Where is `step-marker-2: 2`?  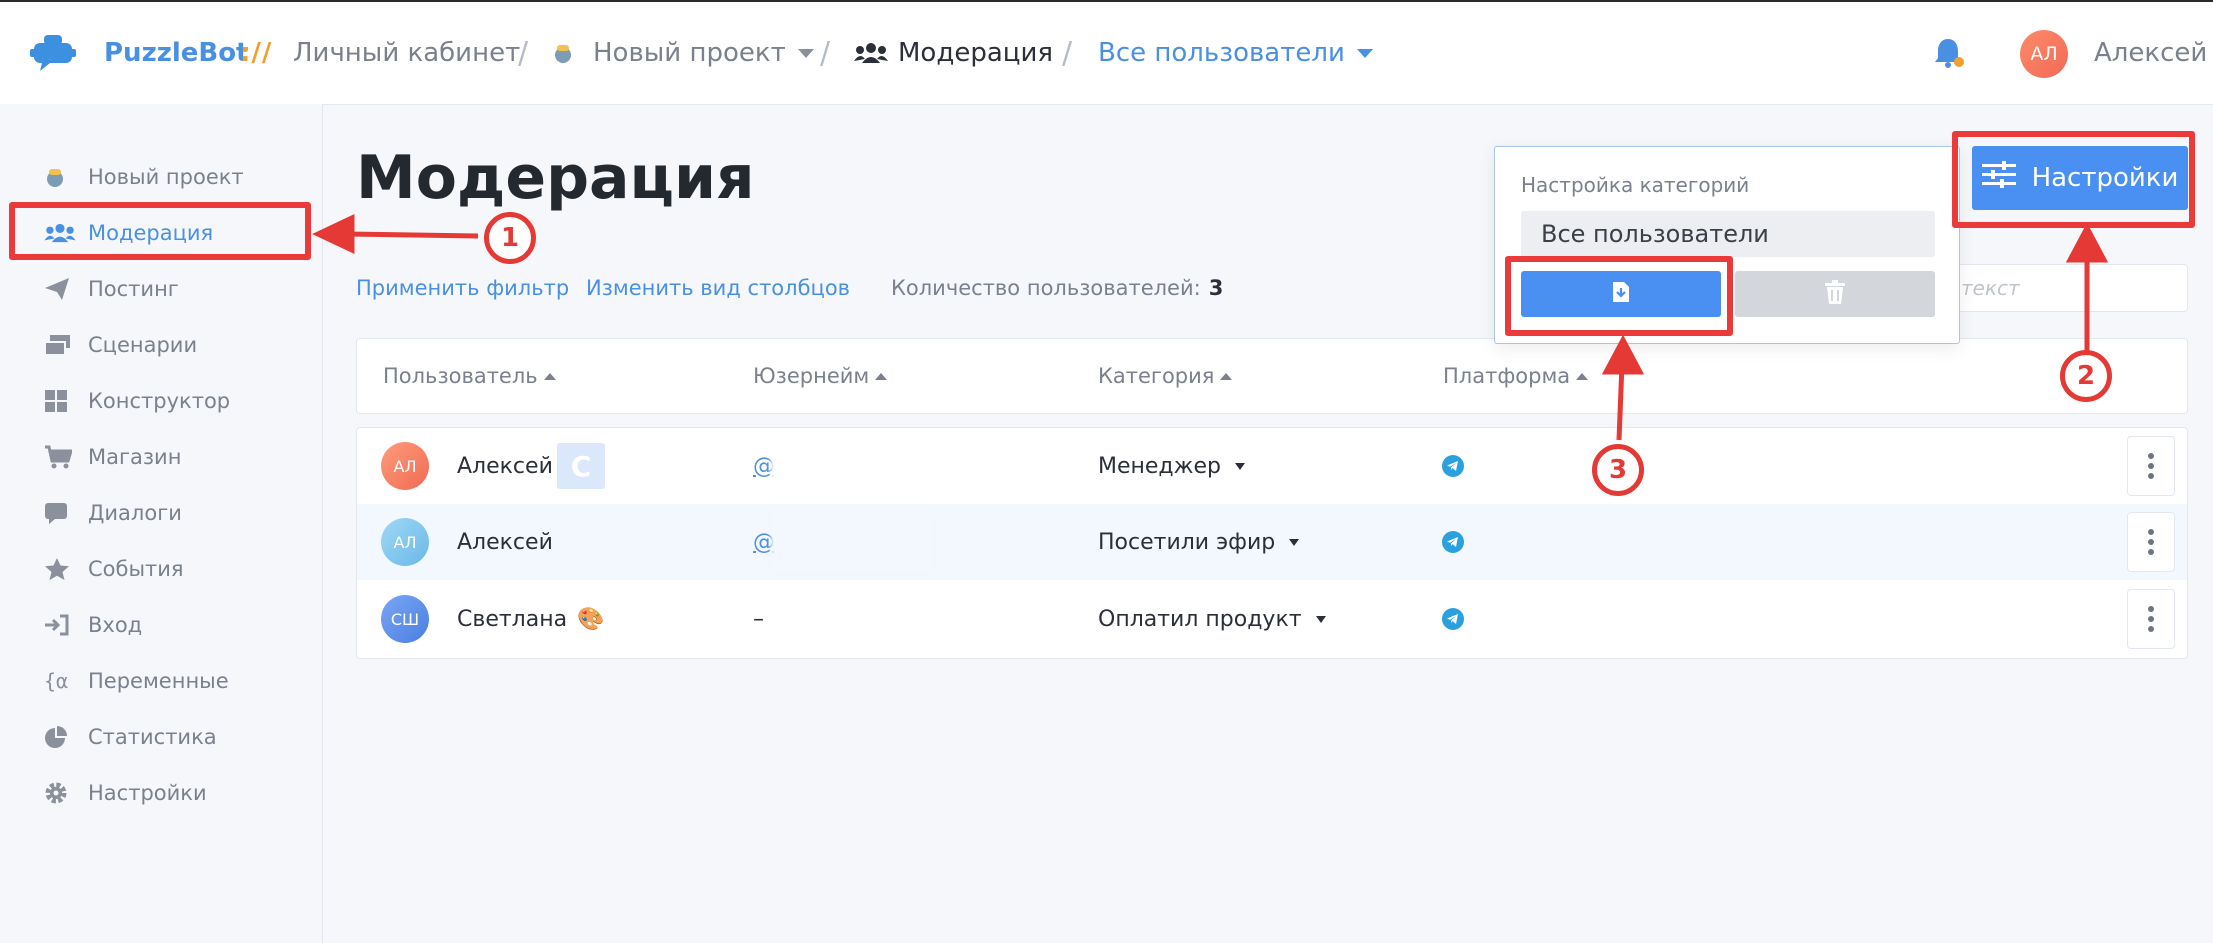
step-marker-2: 2 is located at coordinates (2086, 376).